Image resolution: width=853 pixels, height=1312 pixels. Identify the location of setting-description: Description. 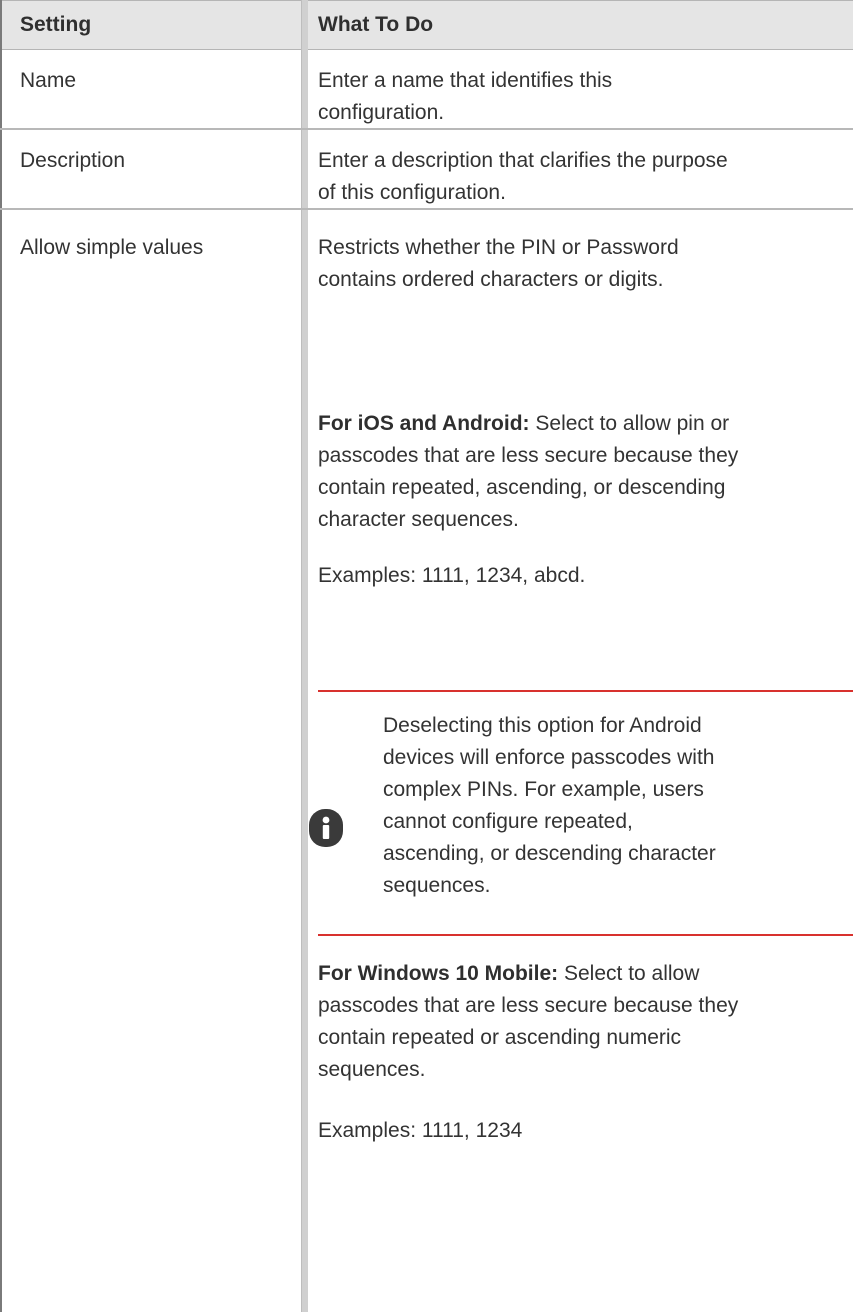
(73, 160).